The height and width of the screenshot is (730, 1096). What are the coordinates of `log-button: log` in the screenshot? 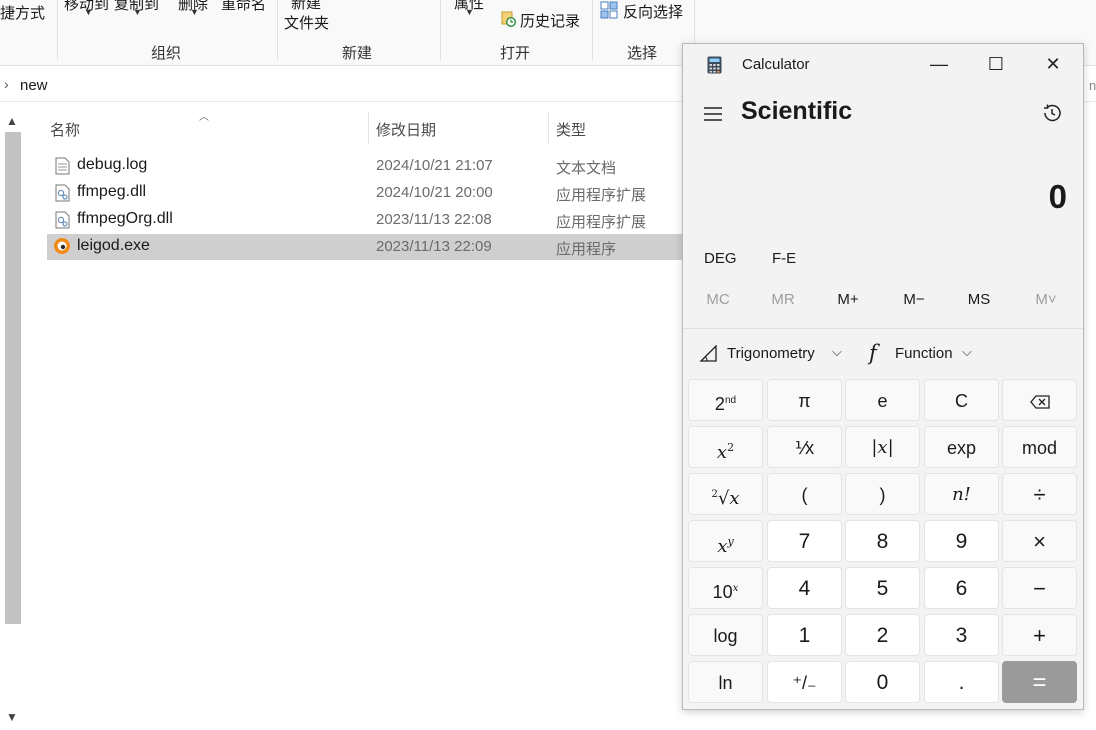 It's located at (725, 635).